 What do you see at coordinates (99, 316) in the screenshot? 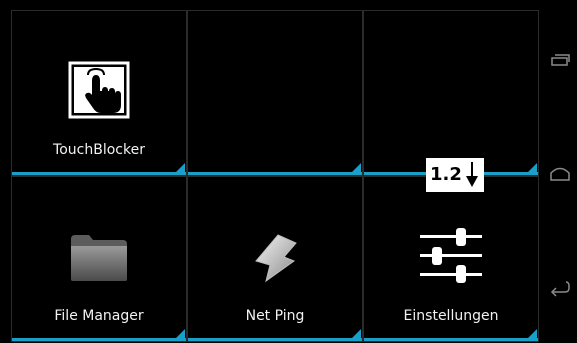
I see `tile-label: File Manager` at bounding box center [99, 316].